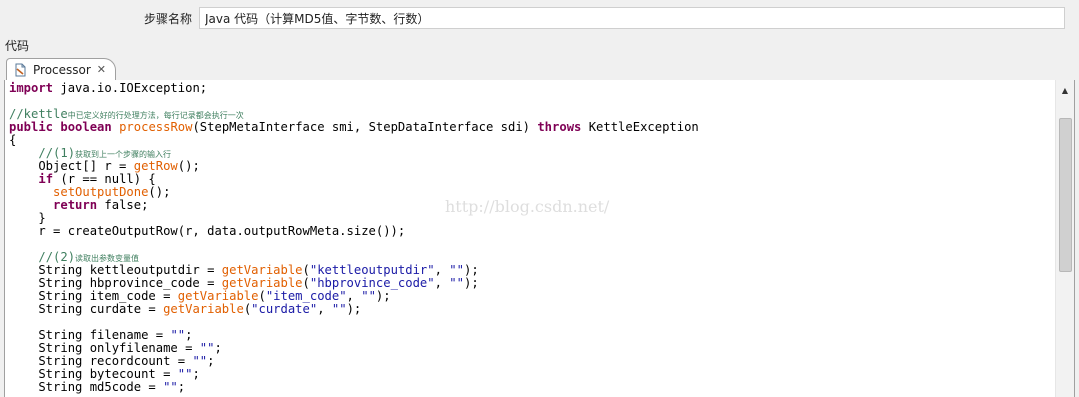 Image resolution: width=1079 pixels, height=397 pixels. I want to click on code-token: 获取到上一个步骤的输入行, so click(123, 154).